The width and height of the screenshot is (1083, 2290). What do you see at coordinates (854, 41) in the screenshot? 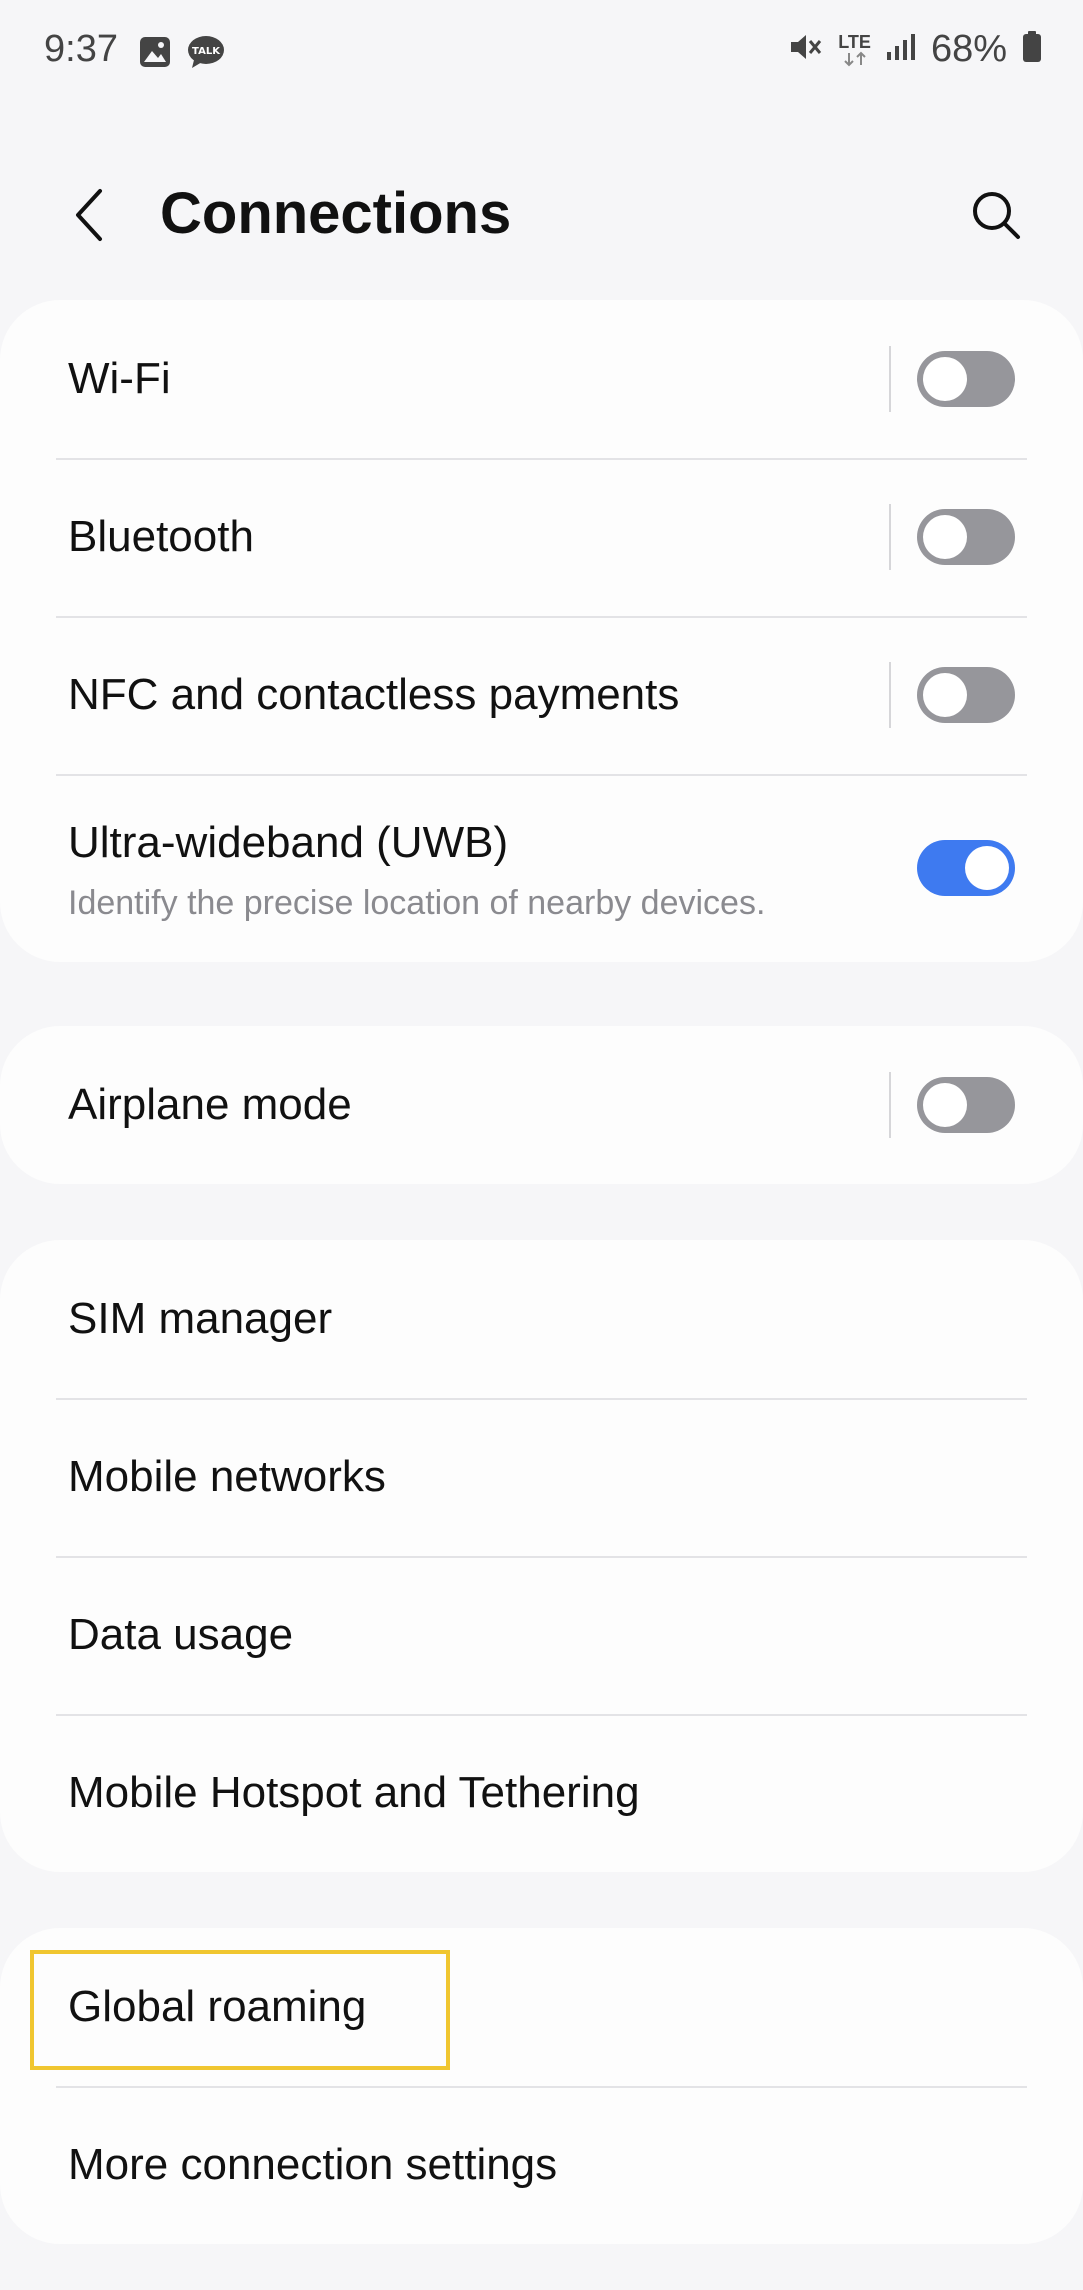
I see `lte-label: LTE` at bounding box center [854, 41].